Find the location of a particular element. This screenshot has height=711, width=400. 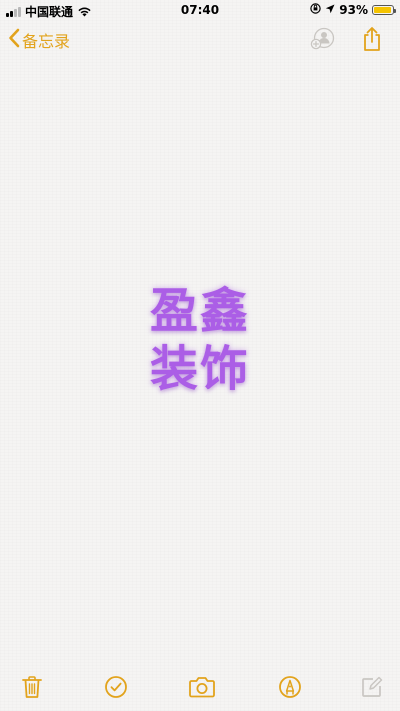

bottom-toolbar is located at coordinates (200, 688).